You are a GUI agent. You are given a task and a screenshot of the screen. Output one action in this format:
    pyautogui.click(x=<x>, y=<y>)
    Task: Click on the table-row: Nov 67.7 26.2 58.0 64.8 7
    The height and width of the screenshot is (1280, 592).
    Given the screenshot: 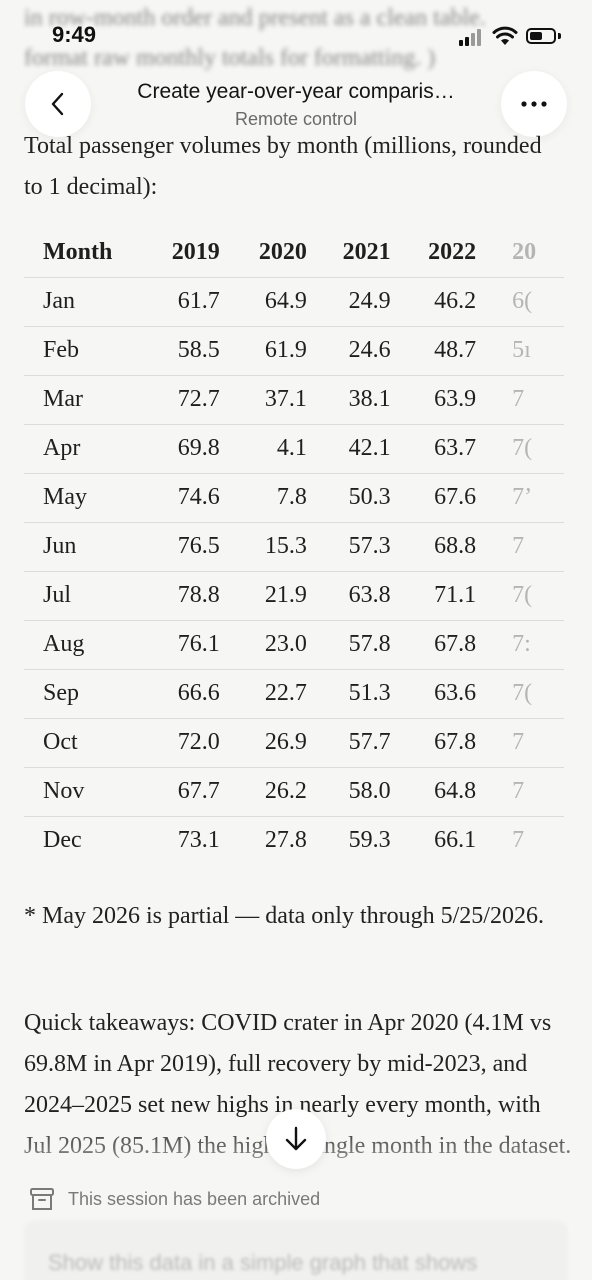 What is the action you would take?
    pyautogui.click(x=294, y=792)
    